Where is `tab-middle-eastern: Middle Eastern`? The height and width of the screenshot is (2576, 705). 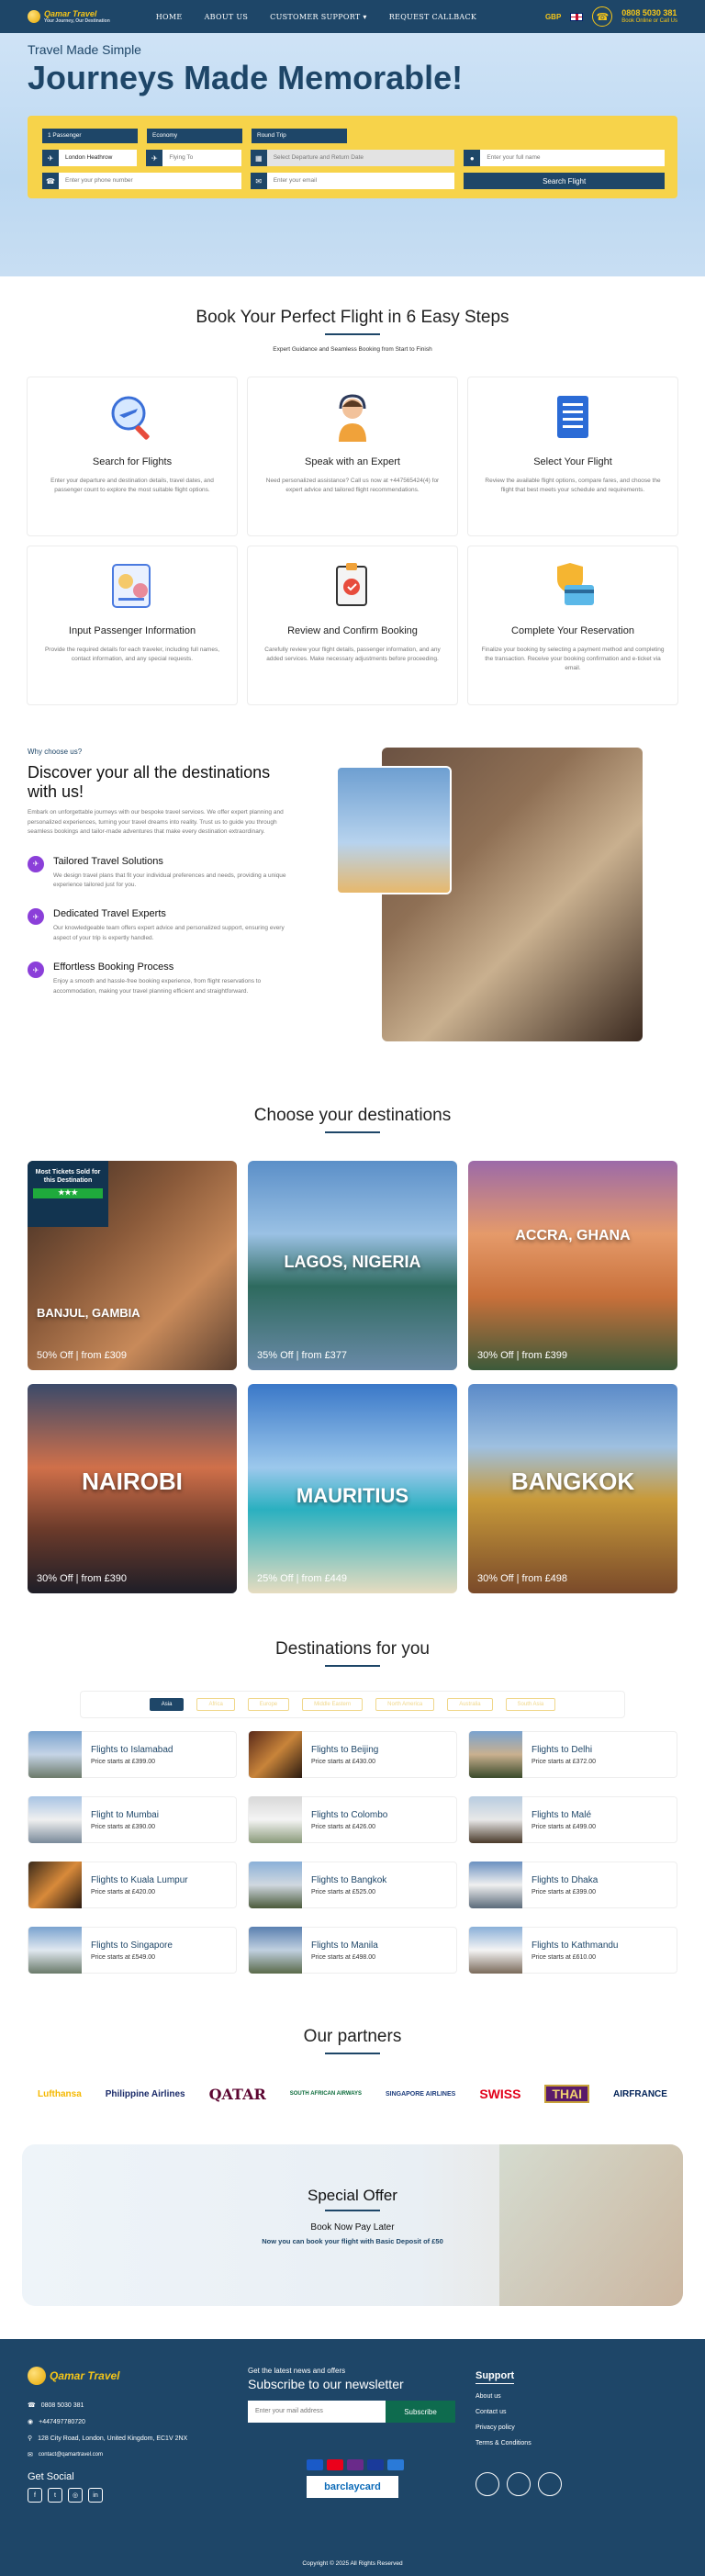 tab-middle-eastern: Middle Eastern is located at coordinates (333, 1704).